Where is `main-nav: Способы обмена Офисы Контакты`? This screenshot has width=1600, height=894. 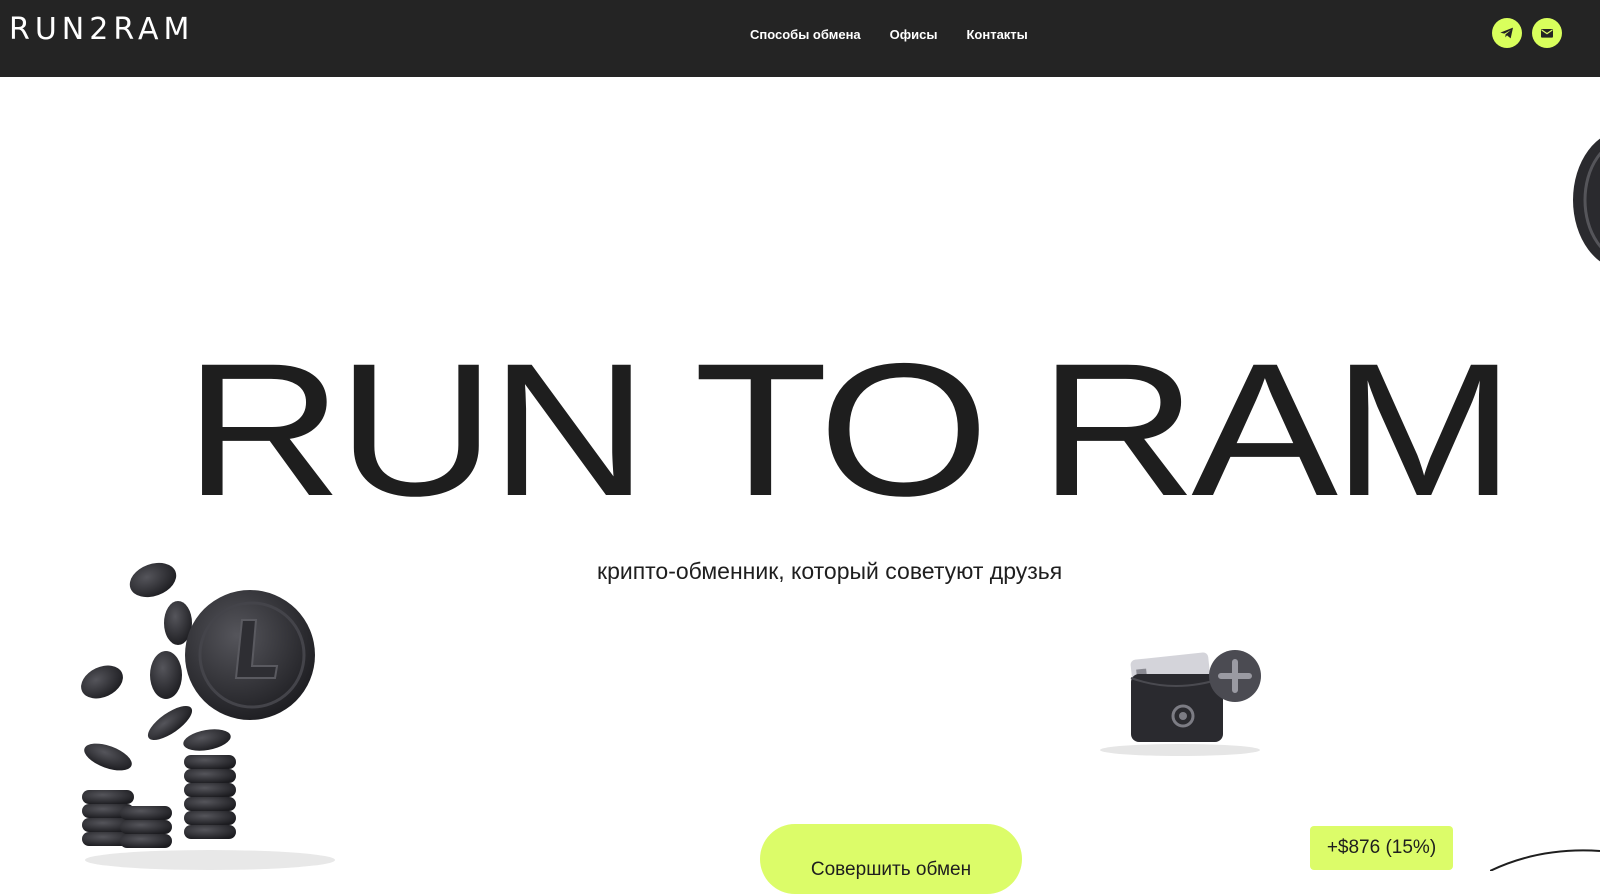
main-nav: Способы обмена Офисы Контакты is located at coordinates (889, 35).